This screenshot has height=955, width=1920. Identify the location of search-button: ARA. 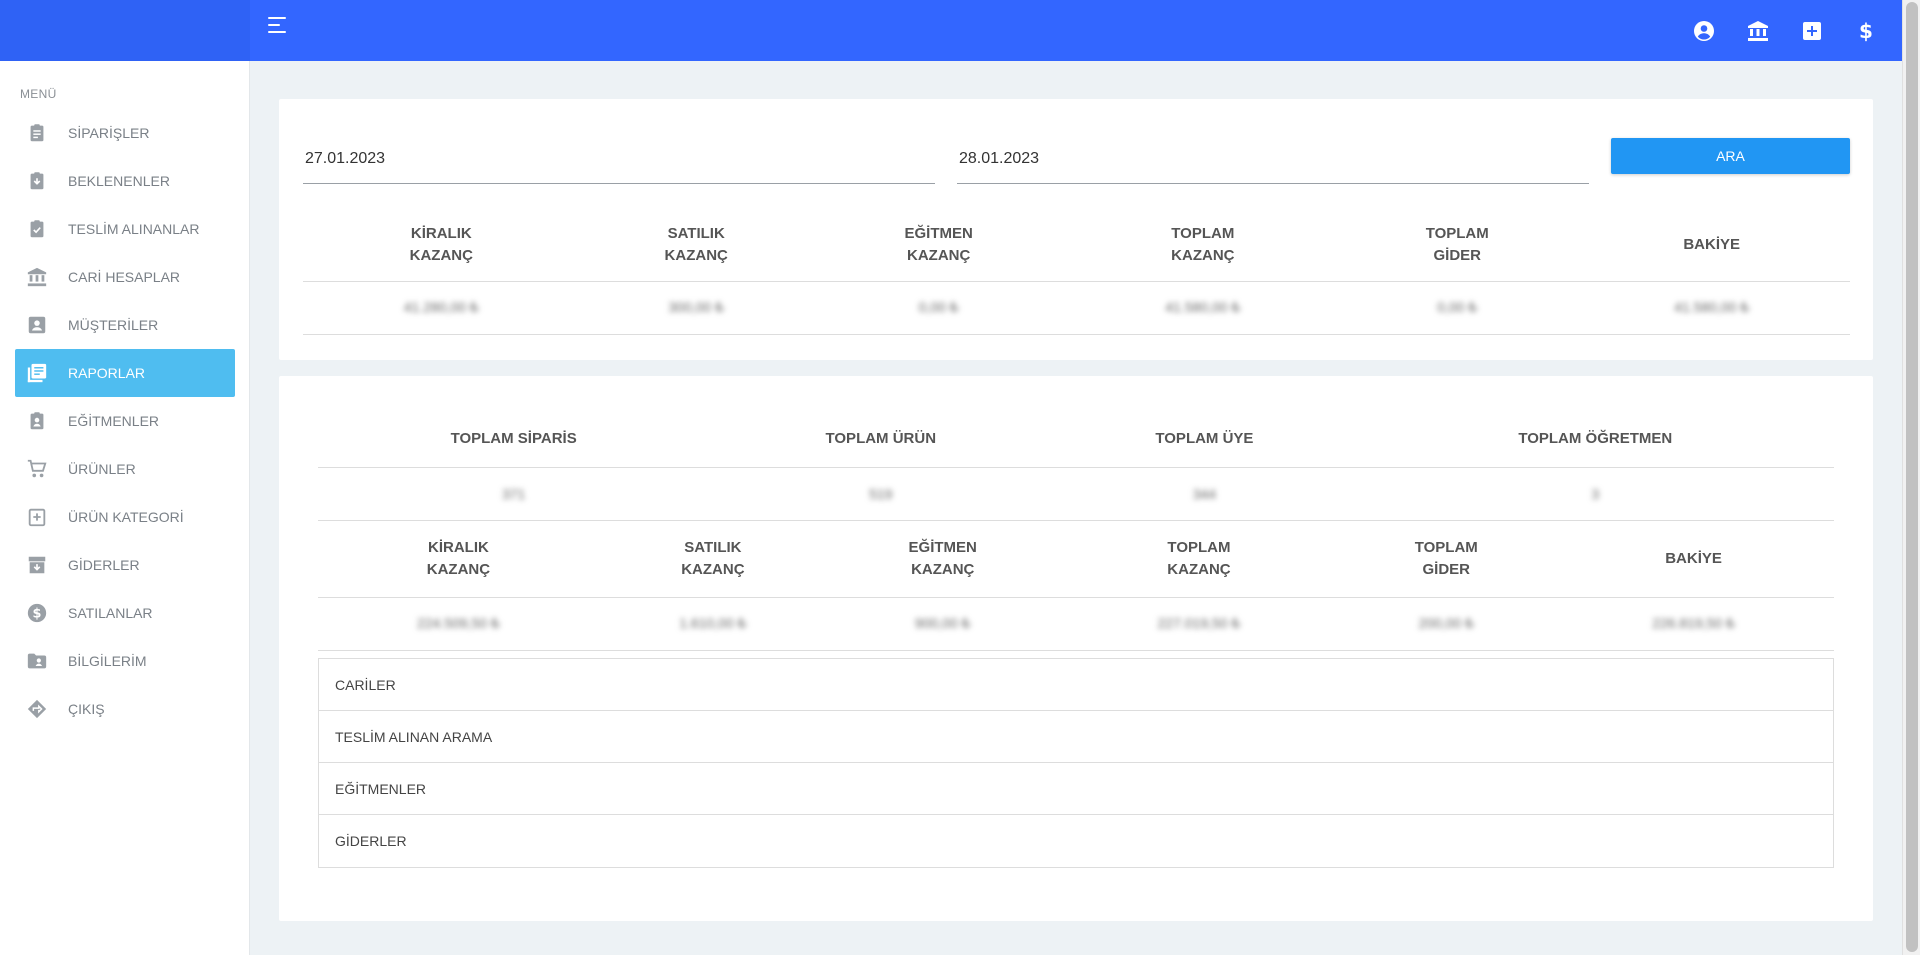
(1730, 156).